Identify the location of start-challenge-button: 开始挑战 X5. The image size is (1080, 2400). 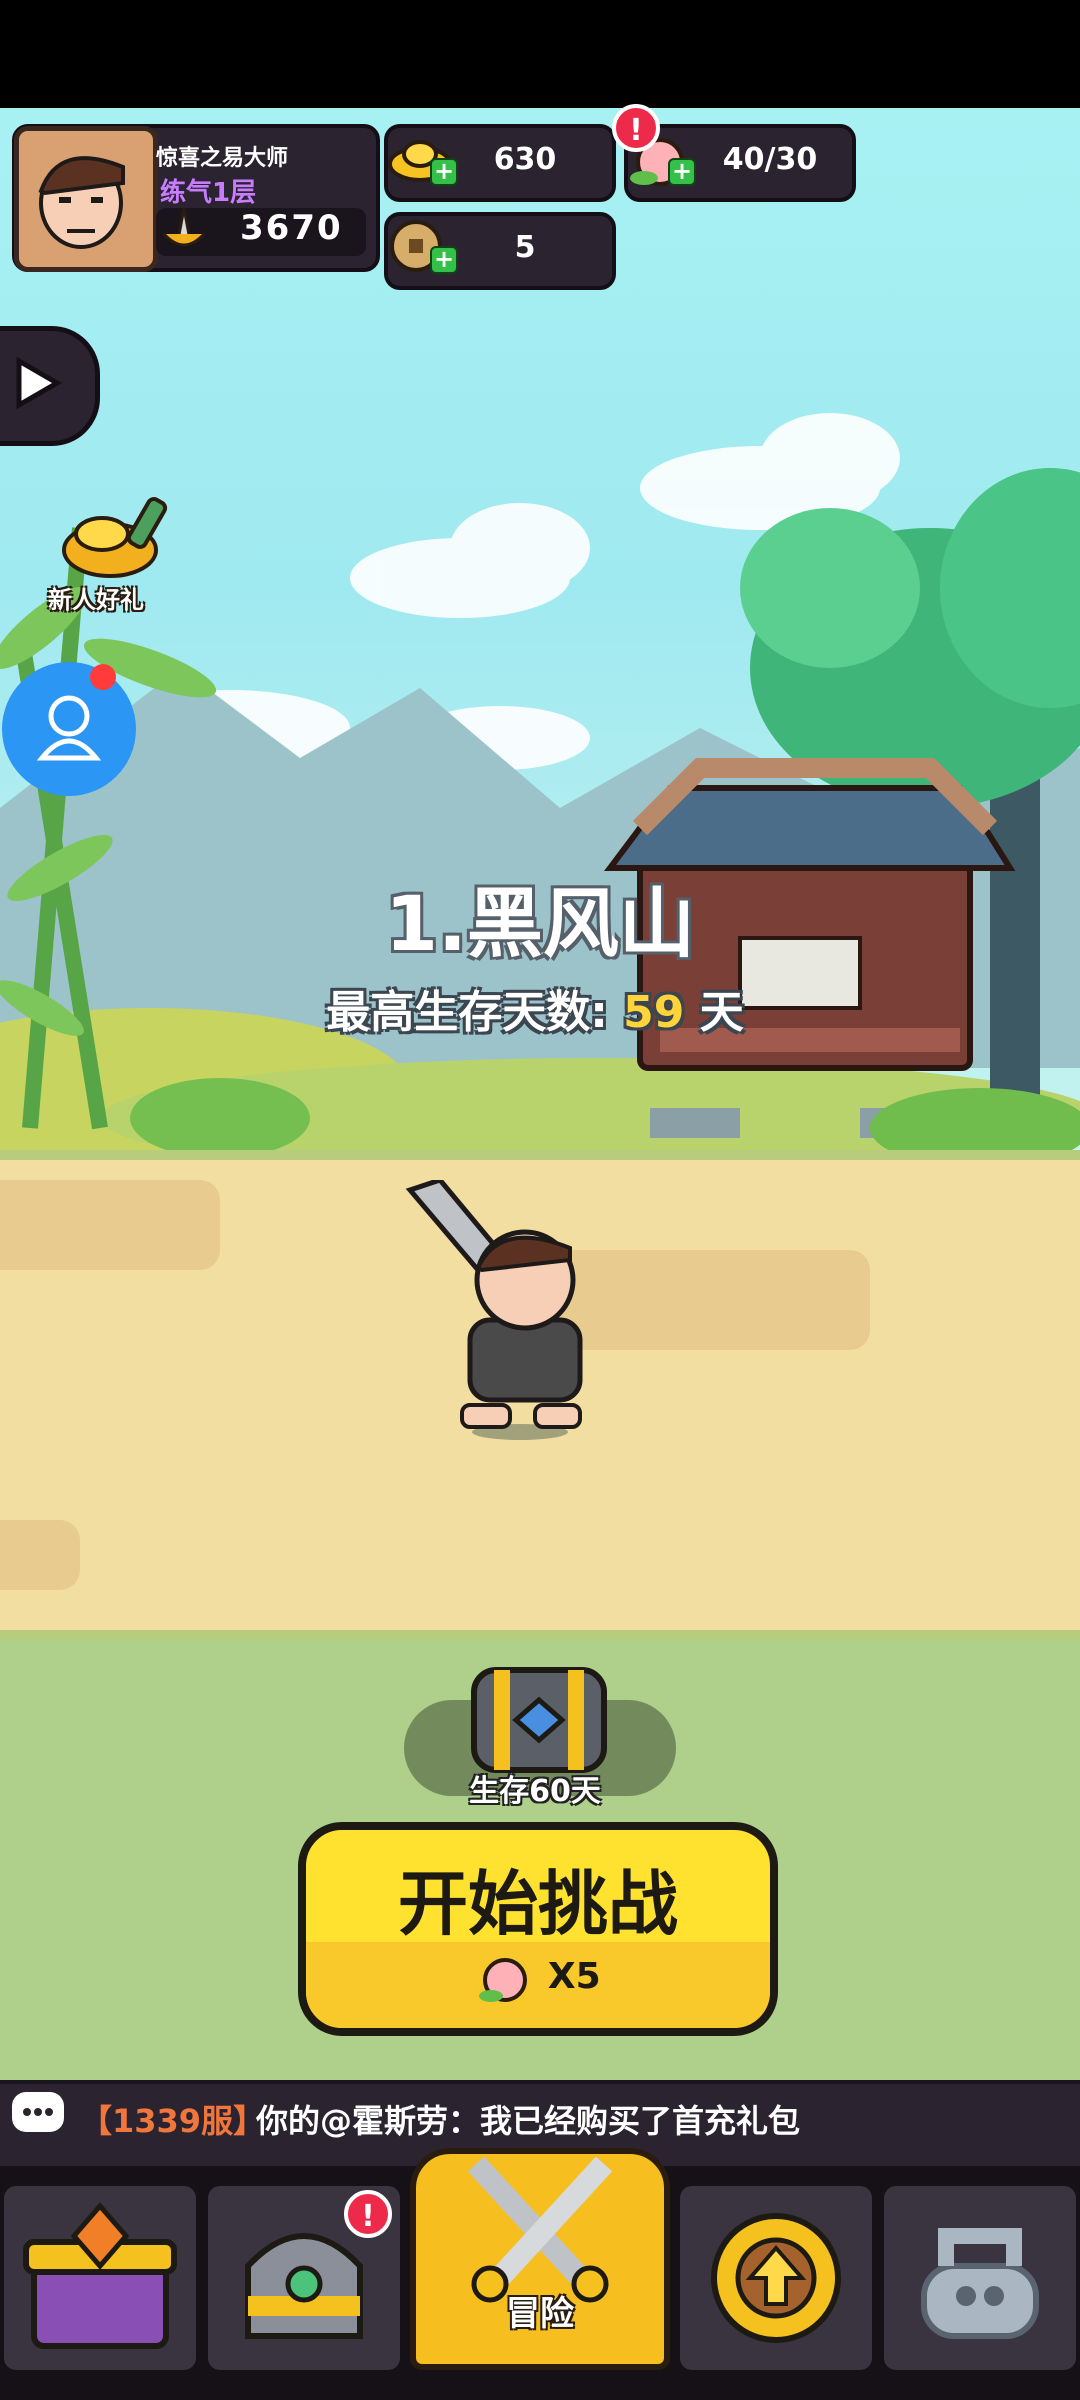
(538, 1929).